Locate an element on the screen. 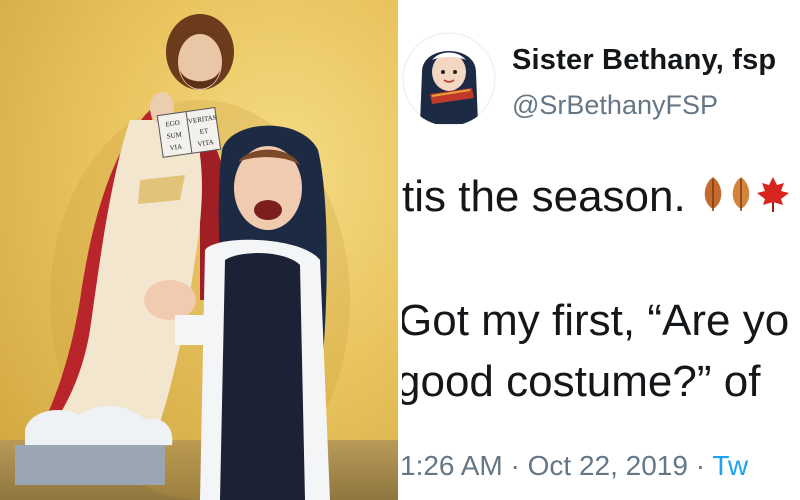 The width and height of the screenshot is (800, 500). source-link: Tw is located at coordinates (730, 465).